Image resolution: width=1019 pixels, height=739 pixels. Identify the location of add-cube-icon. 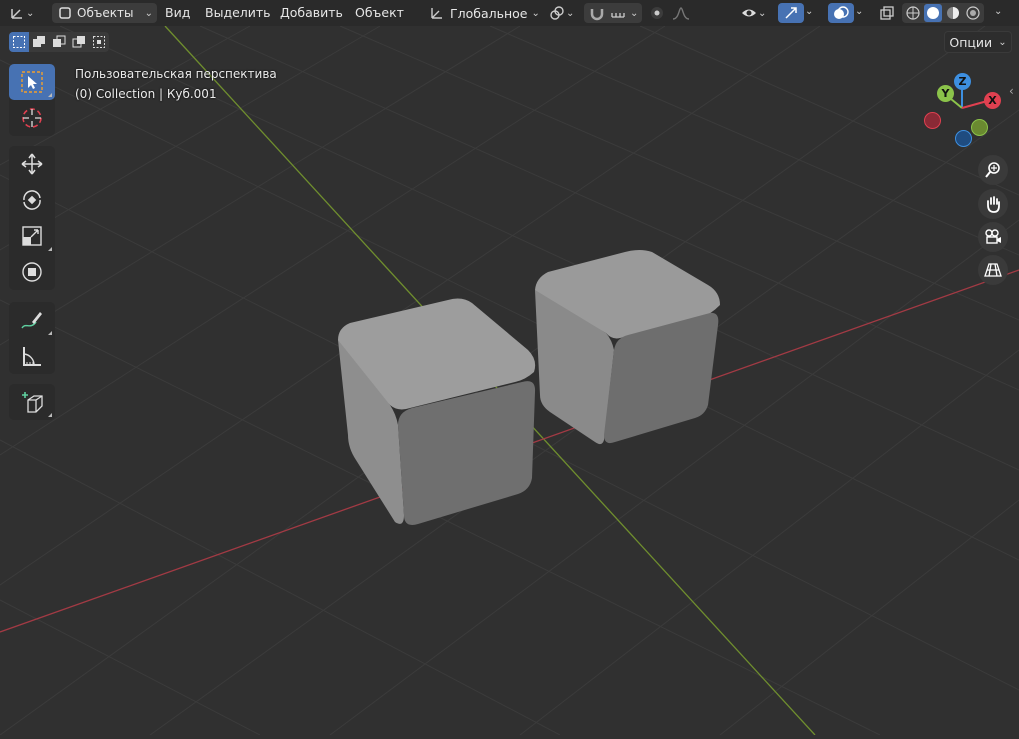
(32, 402).